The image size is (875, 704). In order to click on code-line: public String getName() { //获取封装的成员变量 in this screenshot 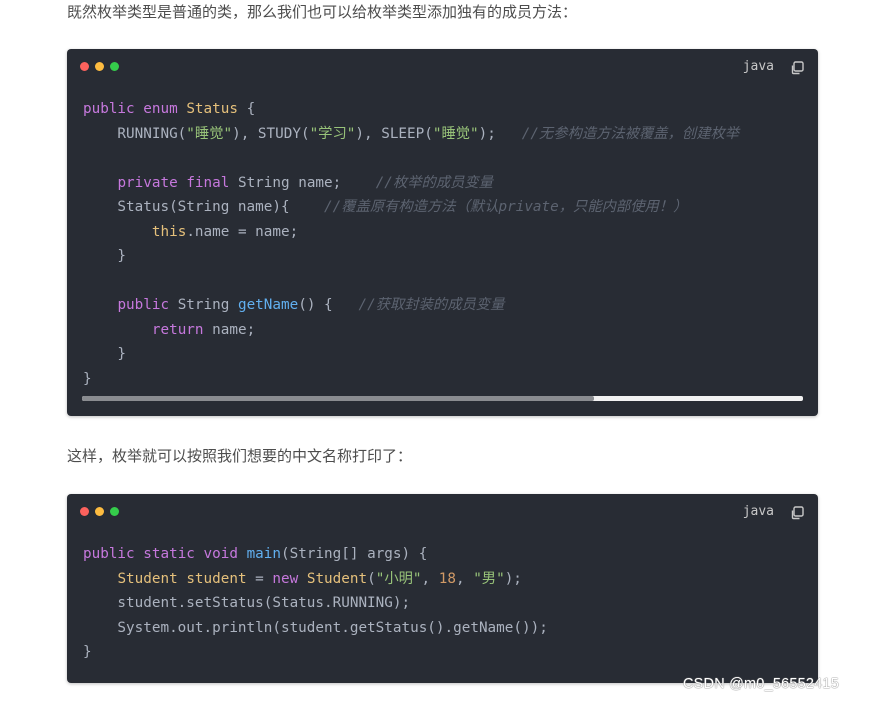, I will do `click(311, 305)`.